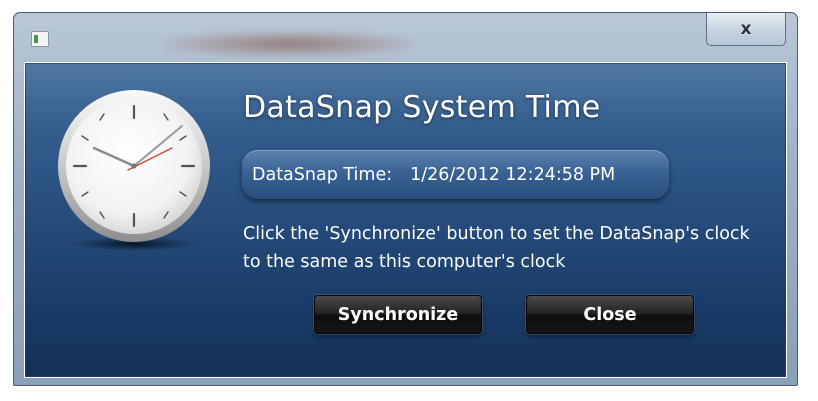 This screenshot has width=818, height=401. What do you see at coordinates (322, 174) in the screenshot?
I see `datasnap-time-label: DataSnap Time:` at bounding box center [322, 174].